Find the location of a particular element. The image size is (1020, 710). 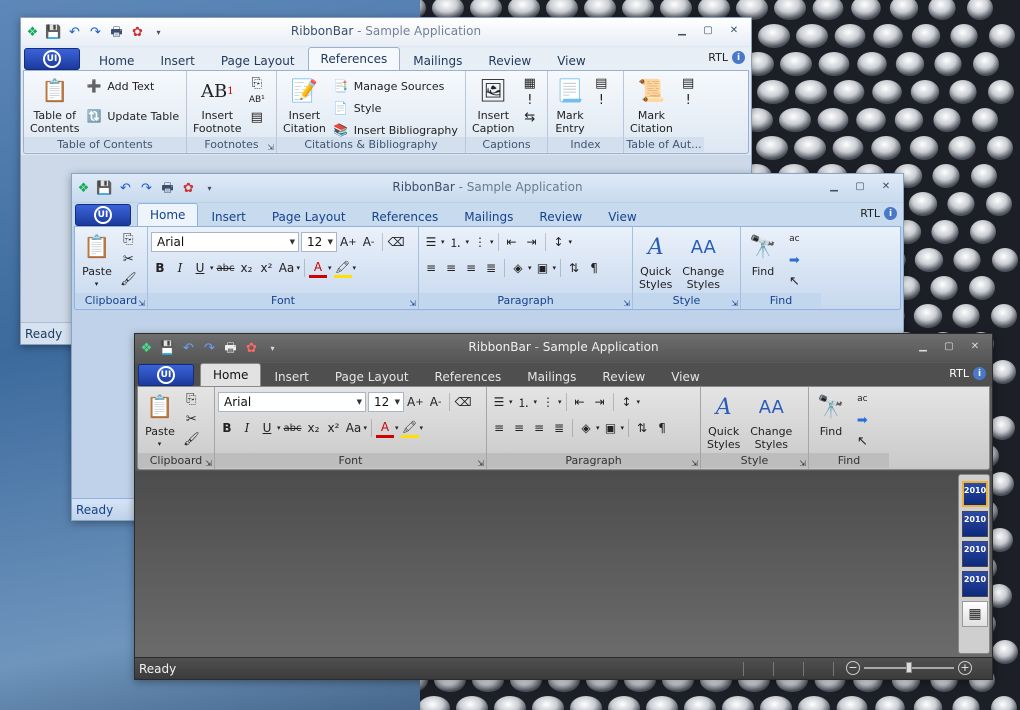

decrease-indent-icon: ⇤ is located at coordinates (512, 242).